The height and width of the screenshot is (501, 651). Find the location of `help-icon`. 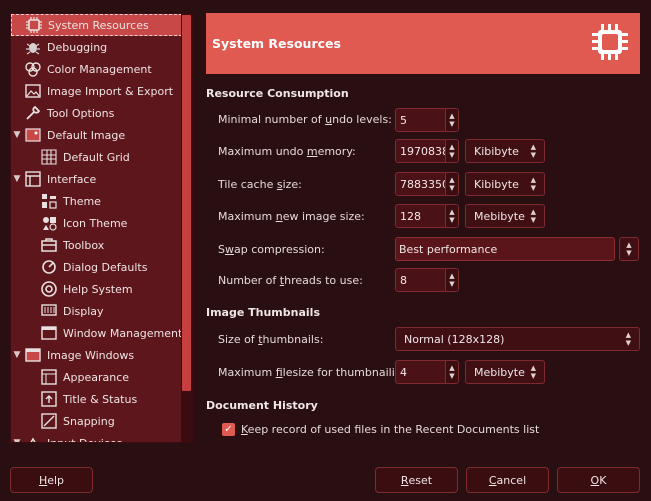

help-icon is located at coordinates (49, 289).